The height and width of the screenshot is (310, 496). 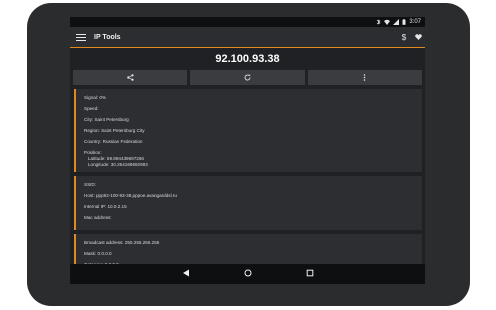 I want to click on back-button, so click(x=186, y=274).